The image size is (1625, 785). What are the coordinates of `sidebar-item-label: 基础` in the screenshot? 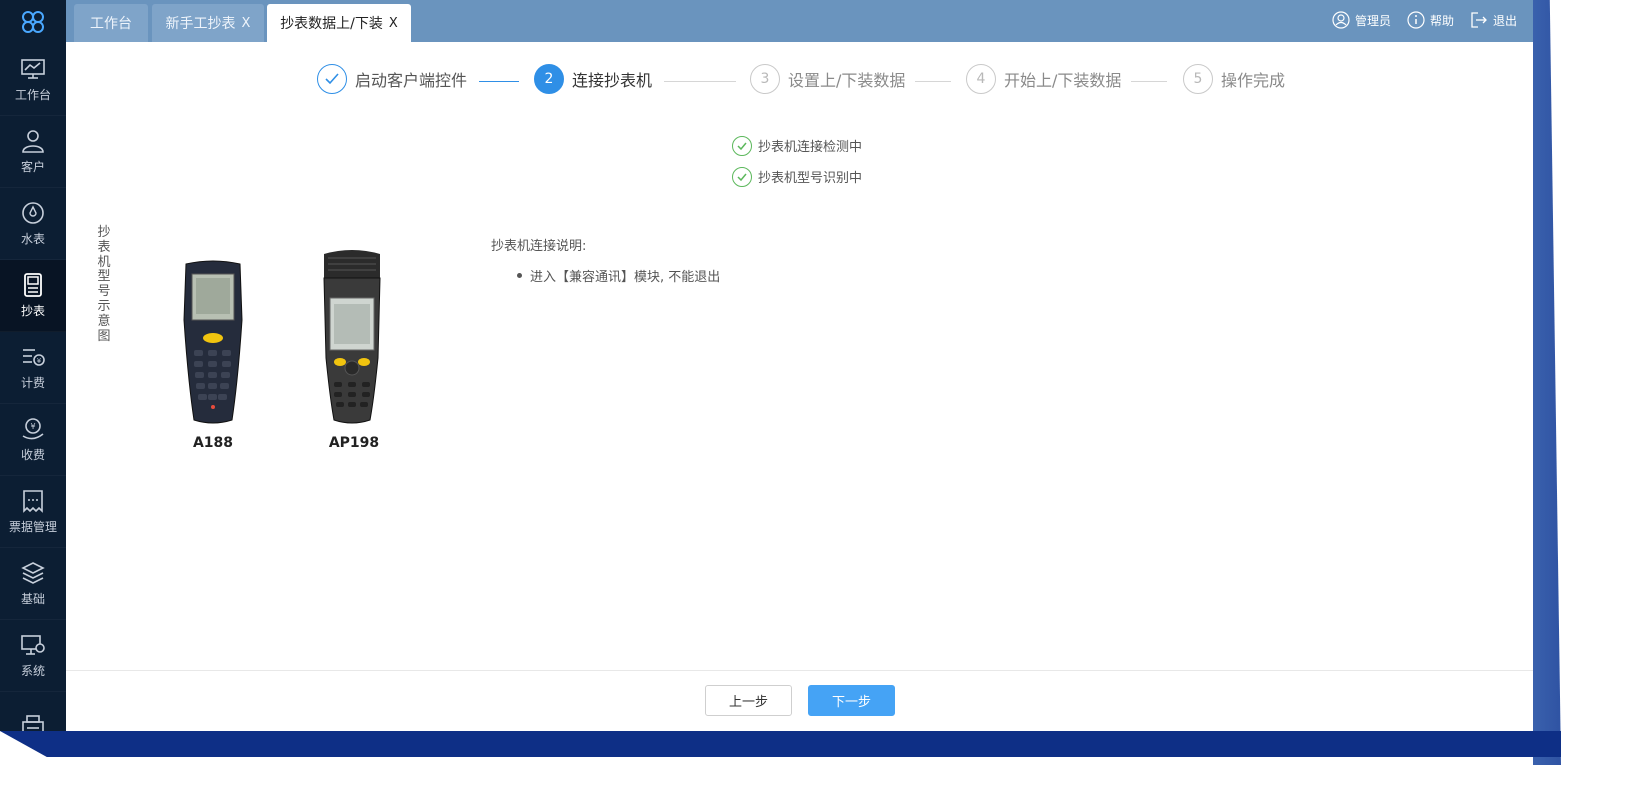 It's located at (32, 599).